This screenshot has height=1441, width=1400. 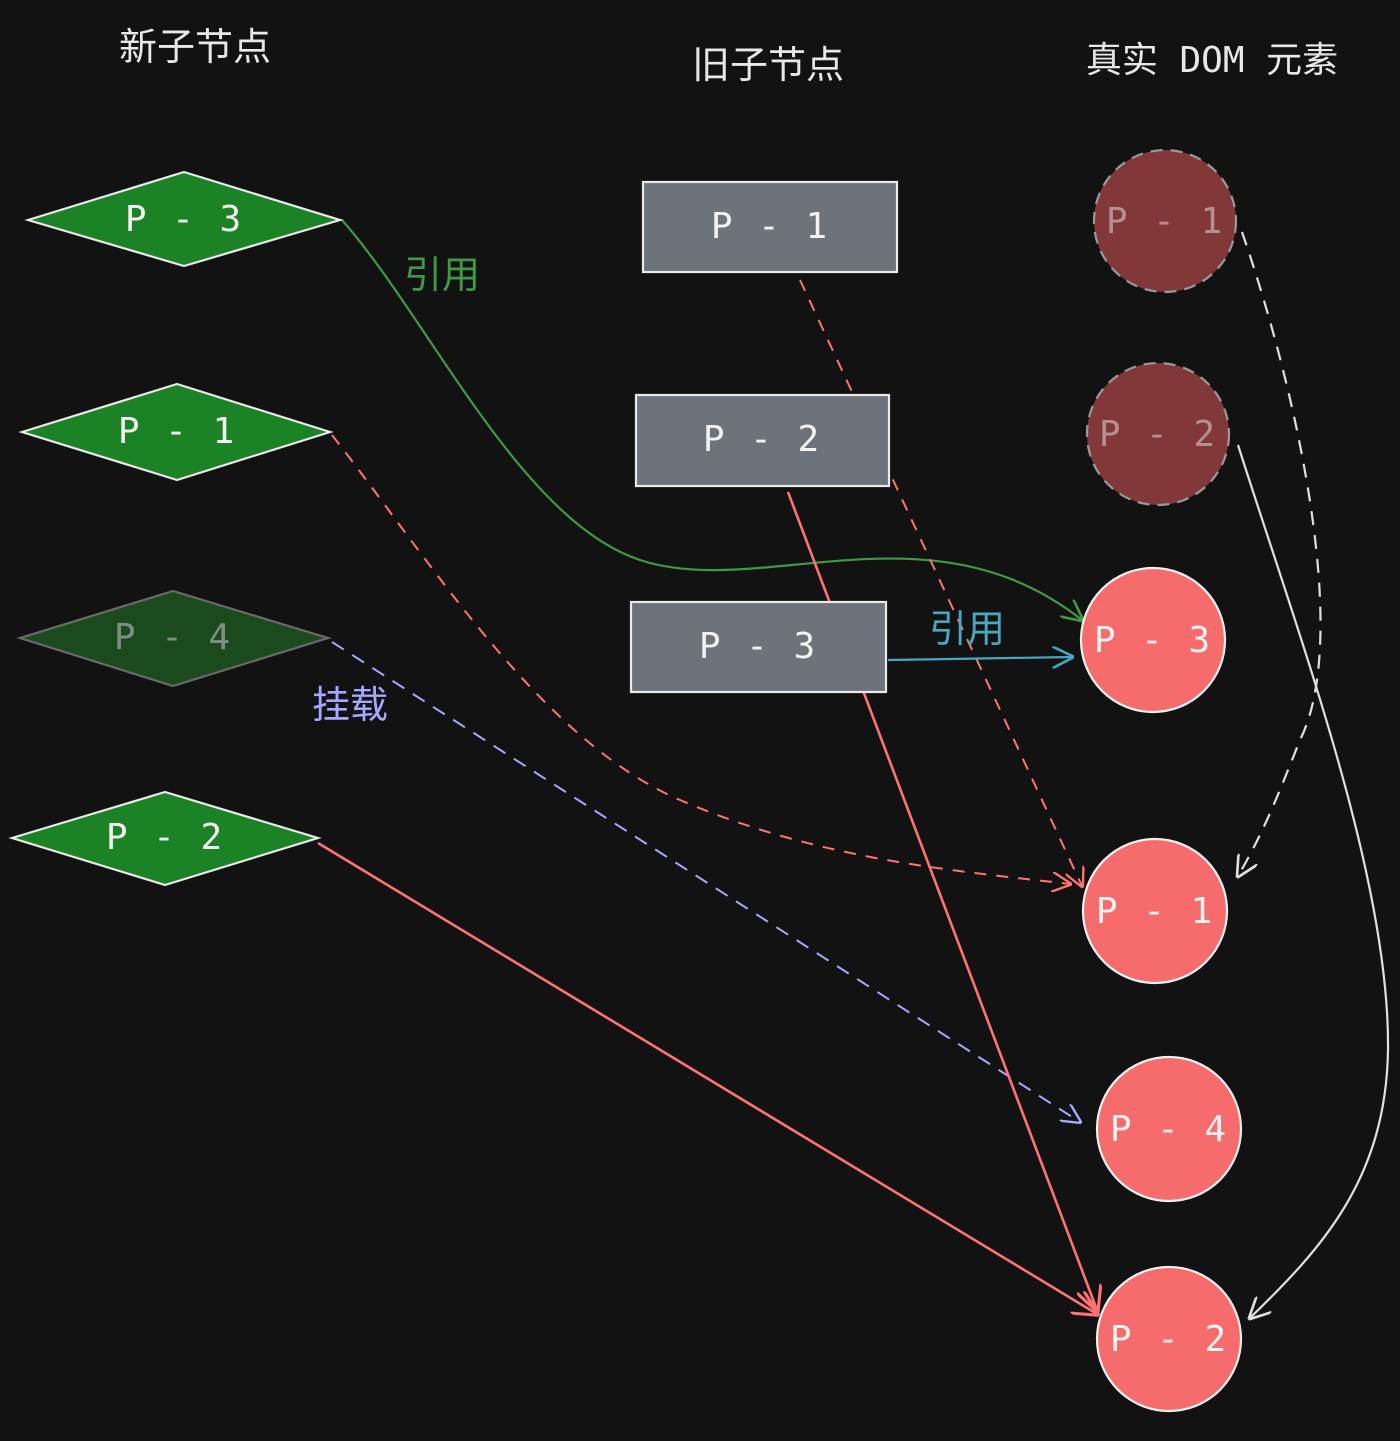 I want to click on new-child-node: P - 1, so click(x=176, y=432).